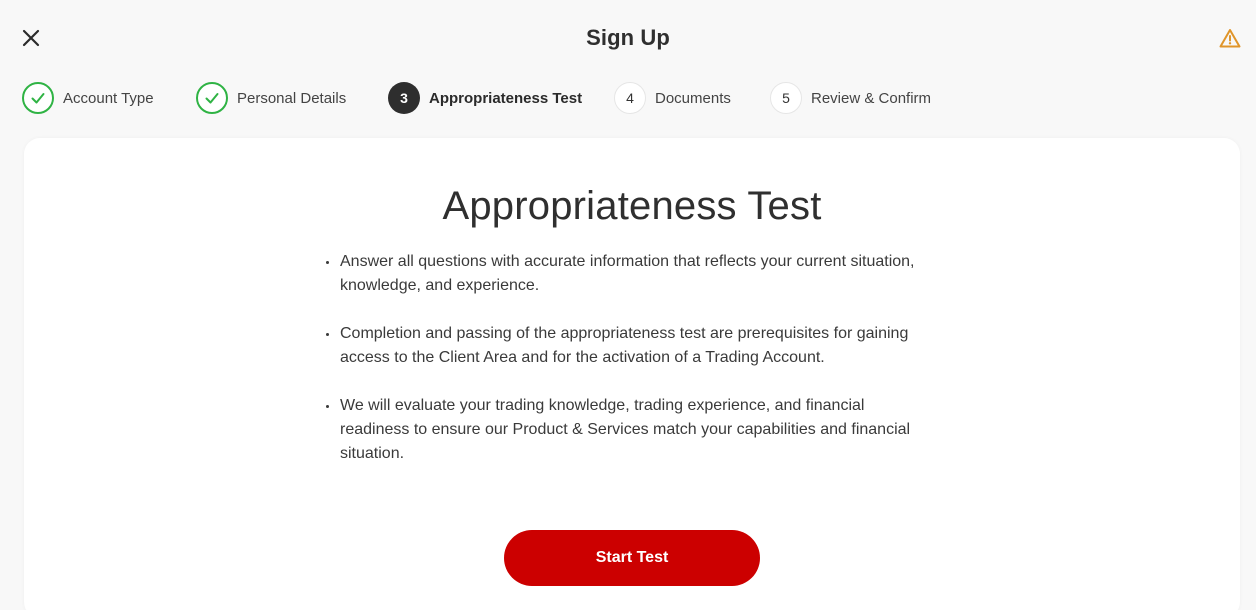 The width and height of the screenshot is (1256, 610). Describe the element at coordinates (786, 98) in the screenshot. I see `step-number: 5` at that location.